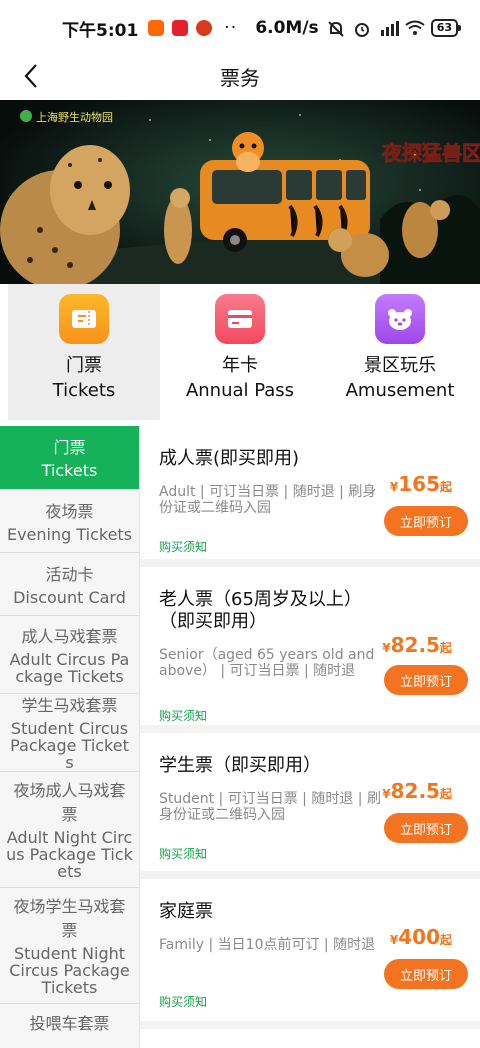 This screenshot has width=480, height=1048. I want to click on card-icon, so click(240, 319).